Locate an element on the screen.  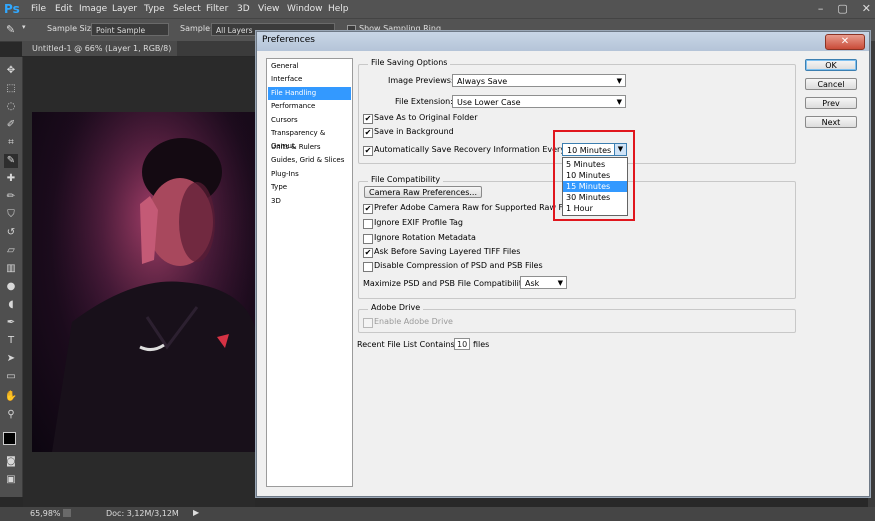
quick-select-tool-icon: ✐ is located at coordinates (11, 125).